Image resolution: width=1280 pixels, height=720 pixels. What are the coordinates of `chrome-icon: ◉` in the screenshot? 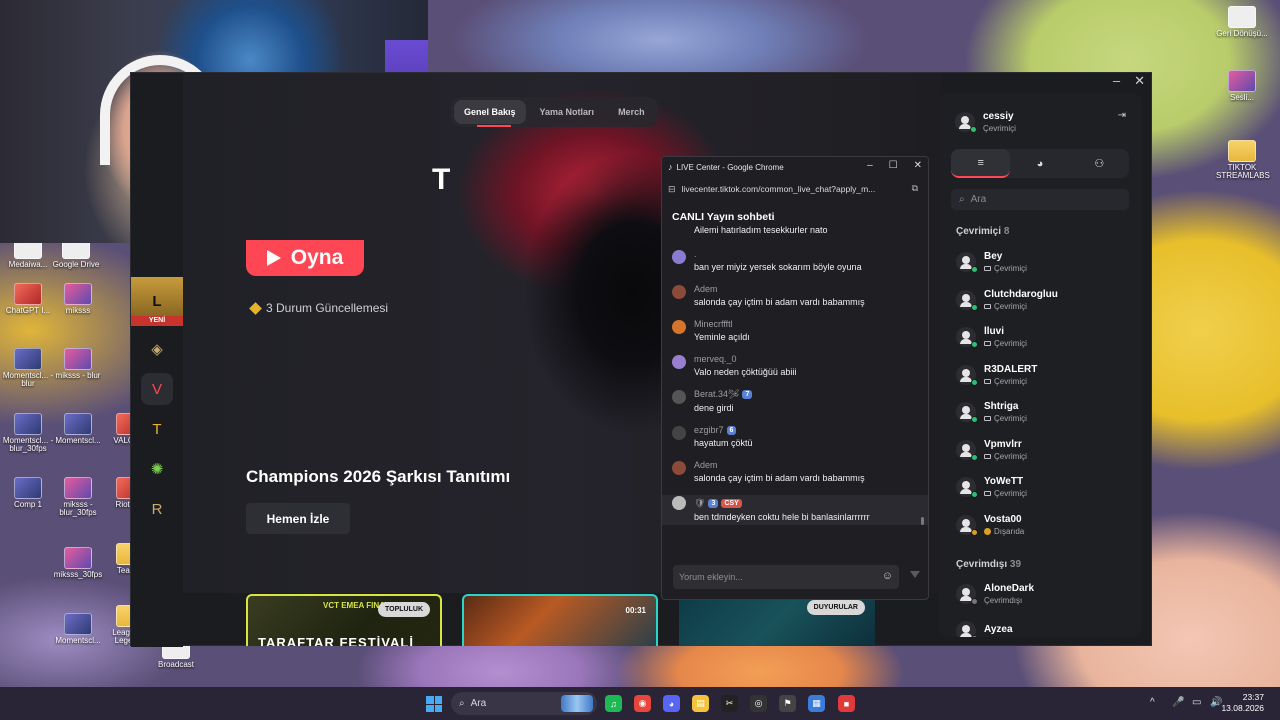 It's located at (642, 703).